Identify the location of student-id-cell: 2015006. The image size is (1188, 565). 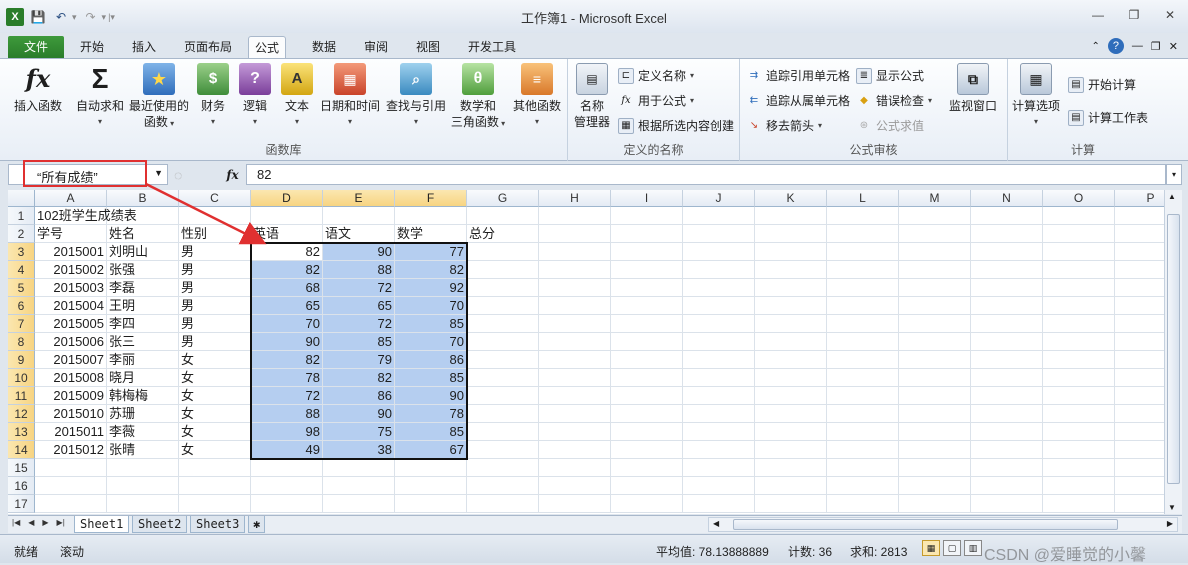
(71, 342).